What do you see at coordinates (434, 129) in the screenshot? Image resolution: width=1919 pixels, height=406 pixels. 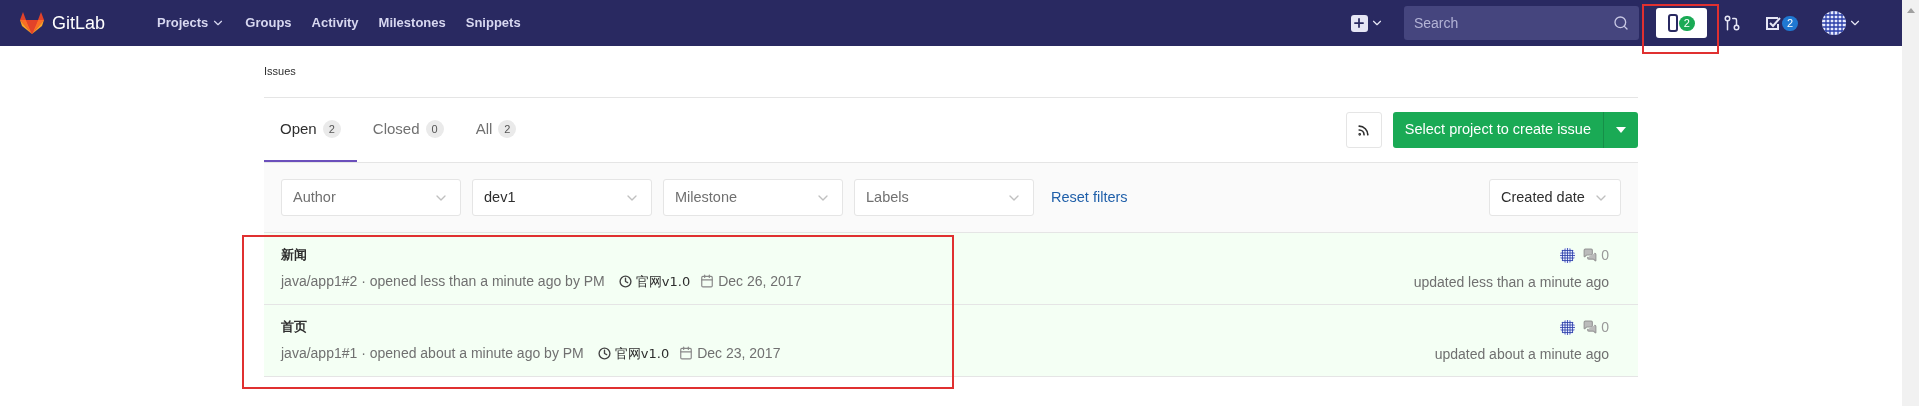 I see `count-badge: 0` at bounding box center [434, 129].